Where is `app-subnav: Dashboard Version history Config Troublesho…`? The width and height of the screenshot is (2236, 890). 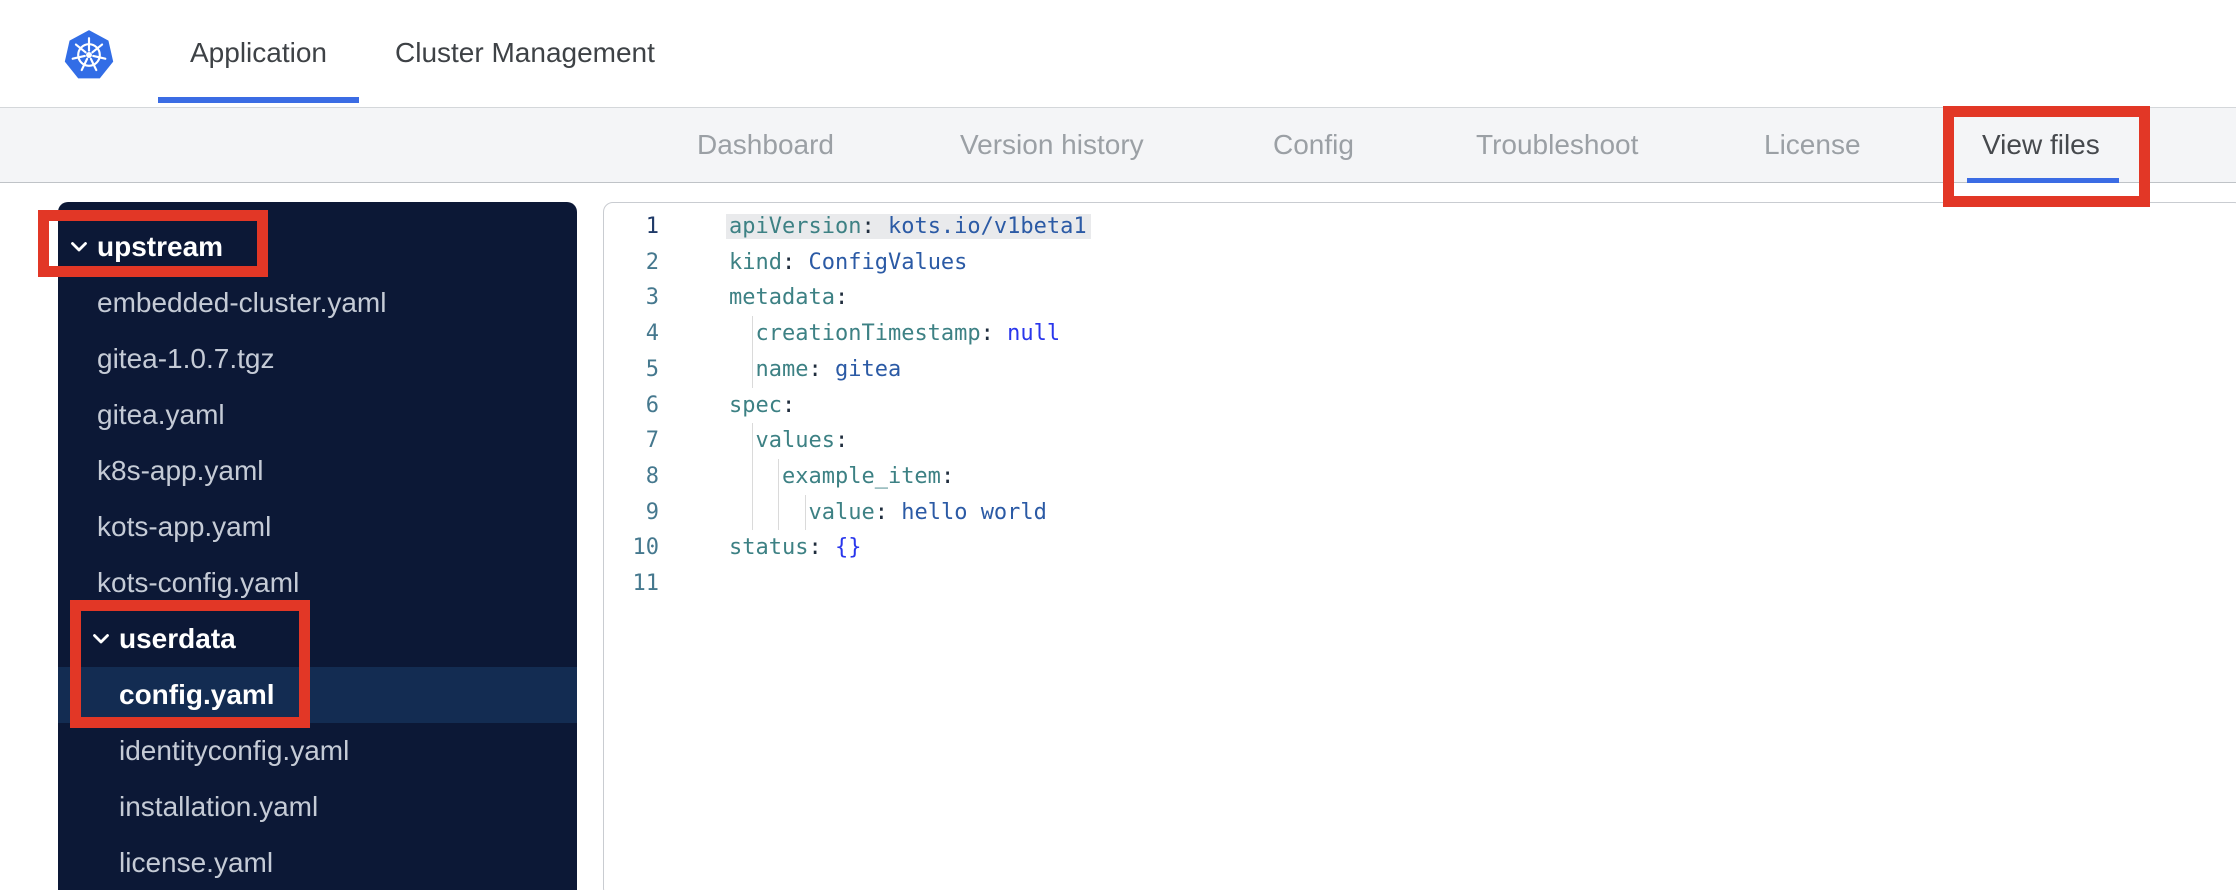 app-subnav: Dashboard Version history Config Troublesho… is located at coordinates (1118, 145).